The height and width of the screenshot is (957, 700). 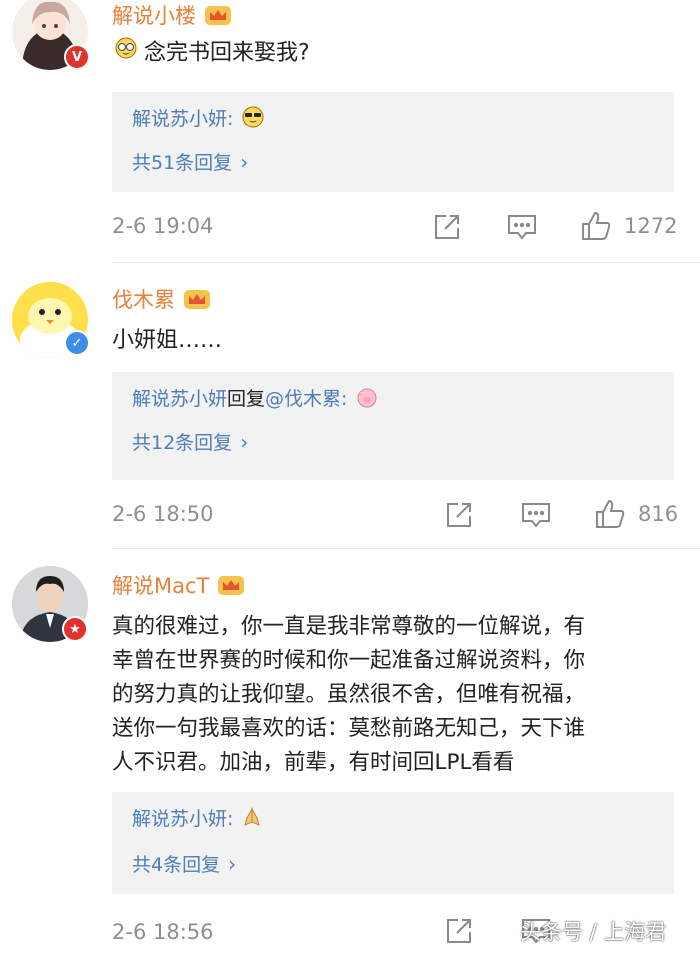 What do you see at coordinates (163, 932) in the screenshot?
I see `timestamp: 2-6 18:56` at bounding box center [163, 932].